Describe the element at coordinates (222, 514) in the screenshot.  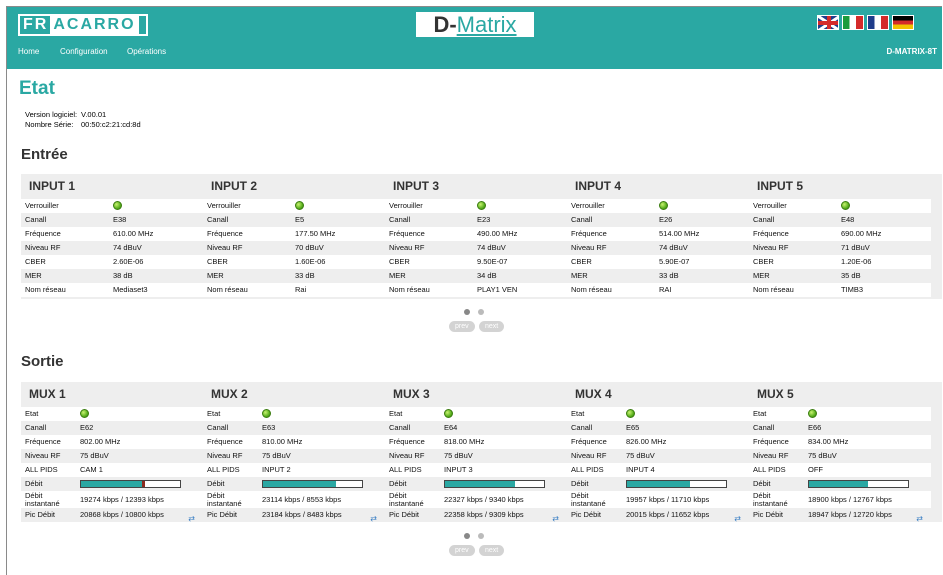
I see `row-label: Pic Débit` at that location.